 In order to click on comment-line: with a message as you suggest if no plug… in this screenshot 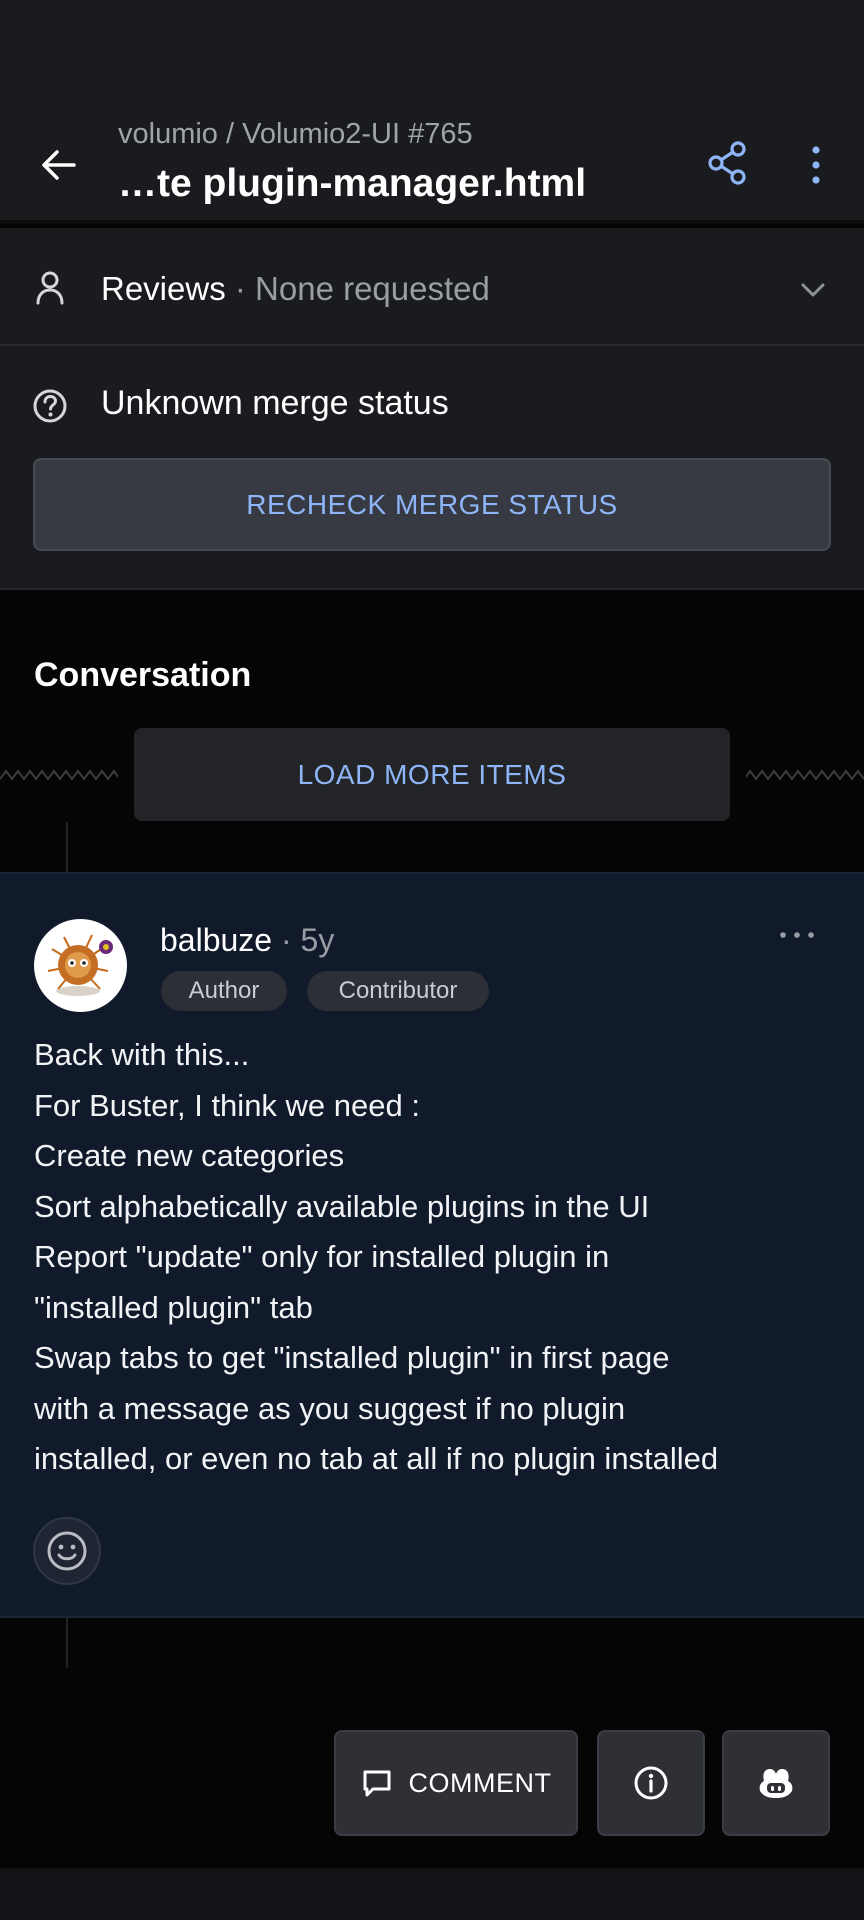, I will do `click(330, 1408)`.